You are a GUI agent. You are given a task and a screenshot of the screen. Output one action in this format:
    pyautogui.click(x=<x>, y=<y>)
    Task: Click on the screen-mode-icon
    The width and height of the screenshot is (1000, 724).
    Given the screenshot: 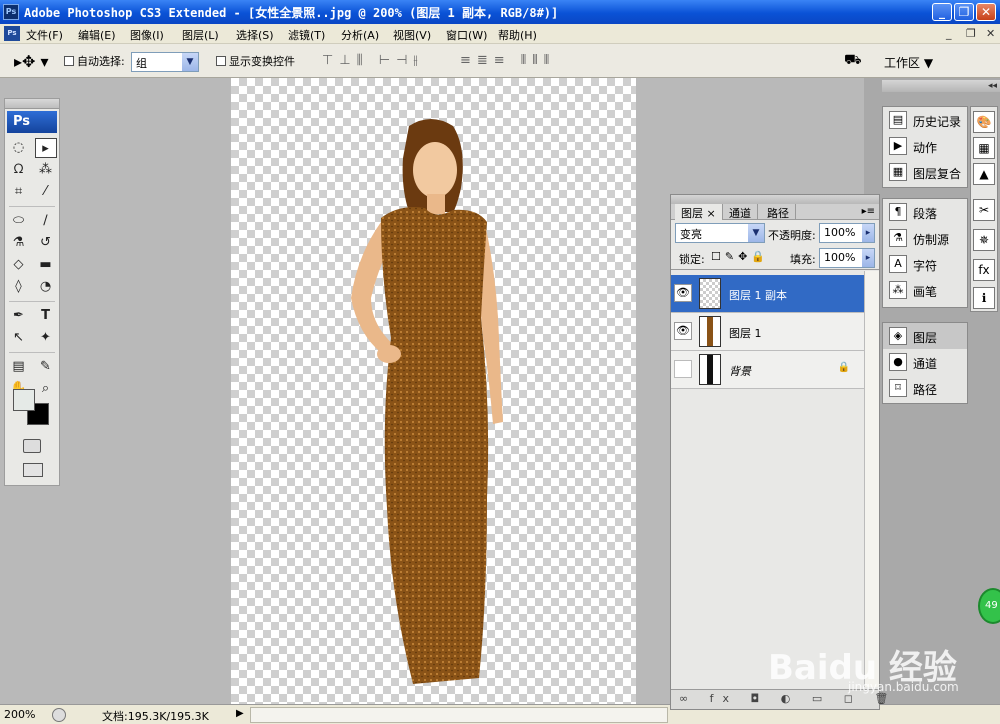 What is the action you would take?
    pyautogui.click(x=33, y=470)
    